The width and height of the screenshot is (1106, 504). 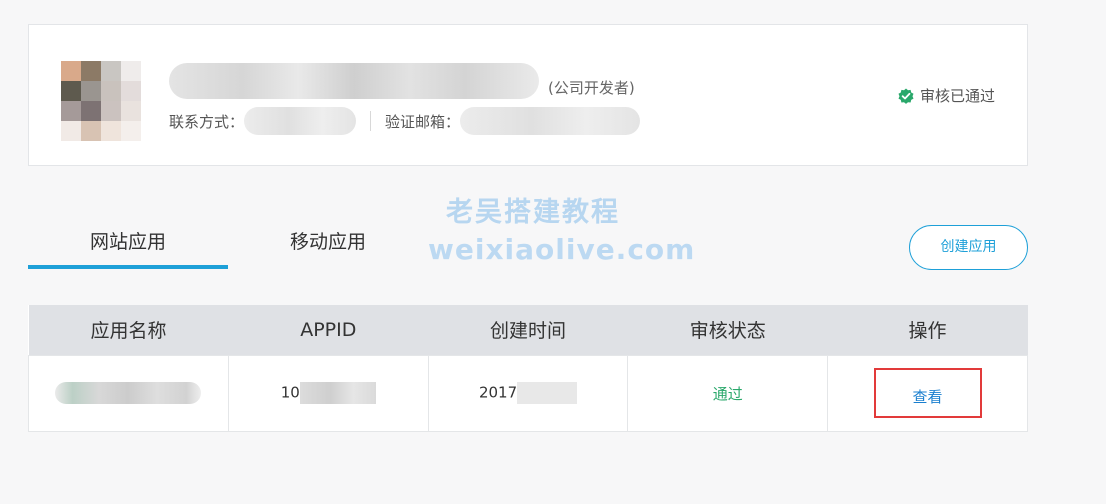 I want to click on app-name-redacted, so click(x=128, y=393).